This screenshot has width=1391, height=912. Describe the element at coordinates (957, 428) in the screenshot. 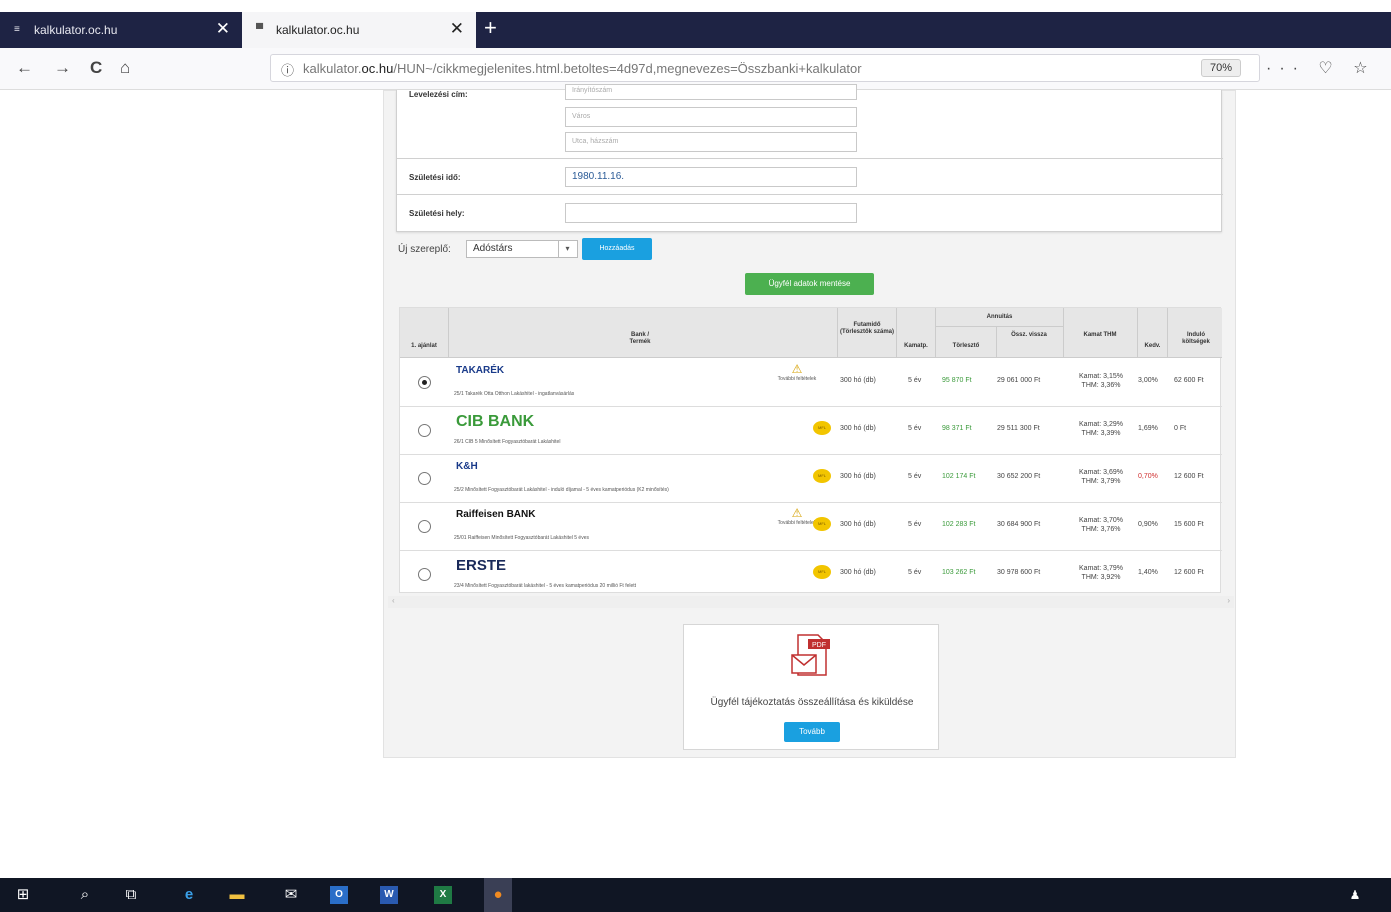

I see `repay-cell: 98 371 Ft` at that location.